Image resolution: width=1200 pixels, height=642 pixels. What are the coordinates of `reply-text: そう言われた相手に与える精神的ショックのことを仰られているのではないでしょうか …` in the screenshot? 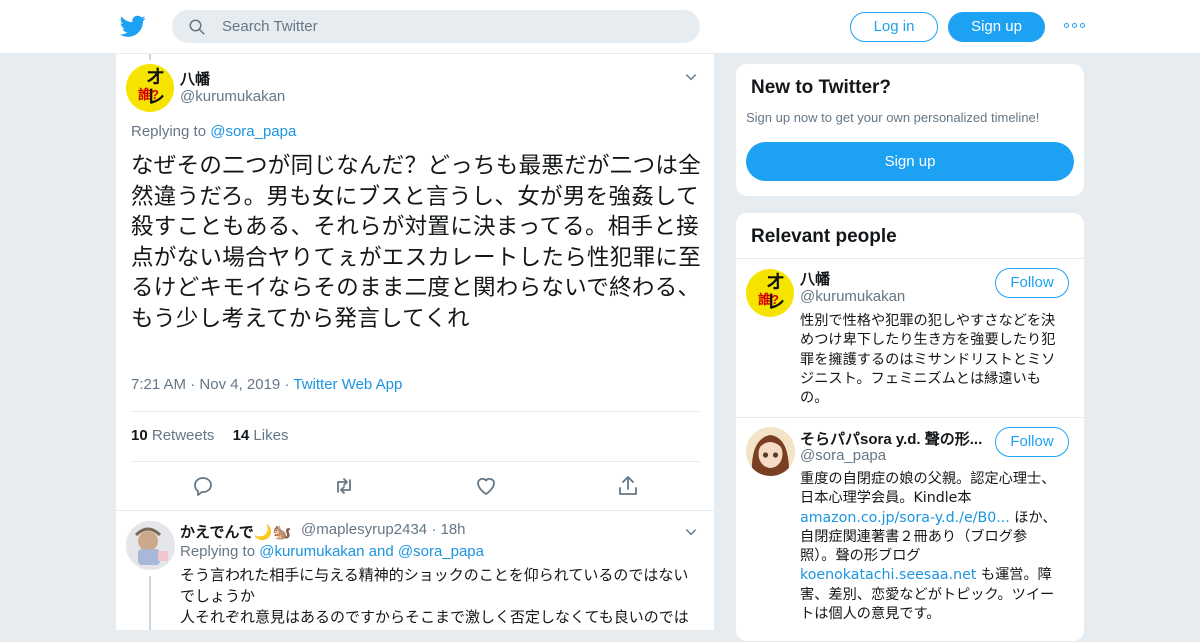 It's located at (440, 597).